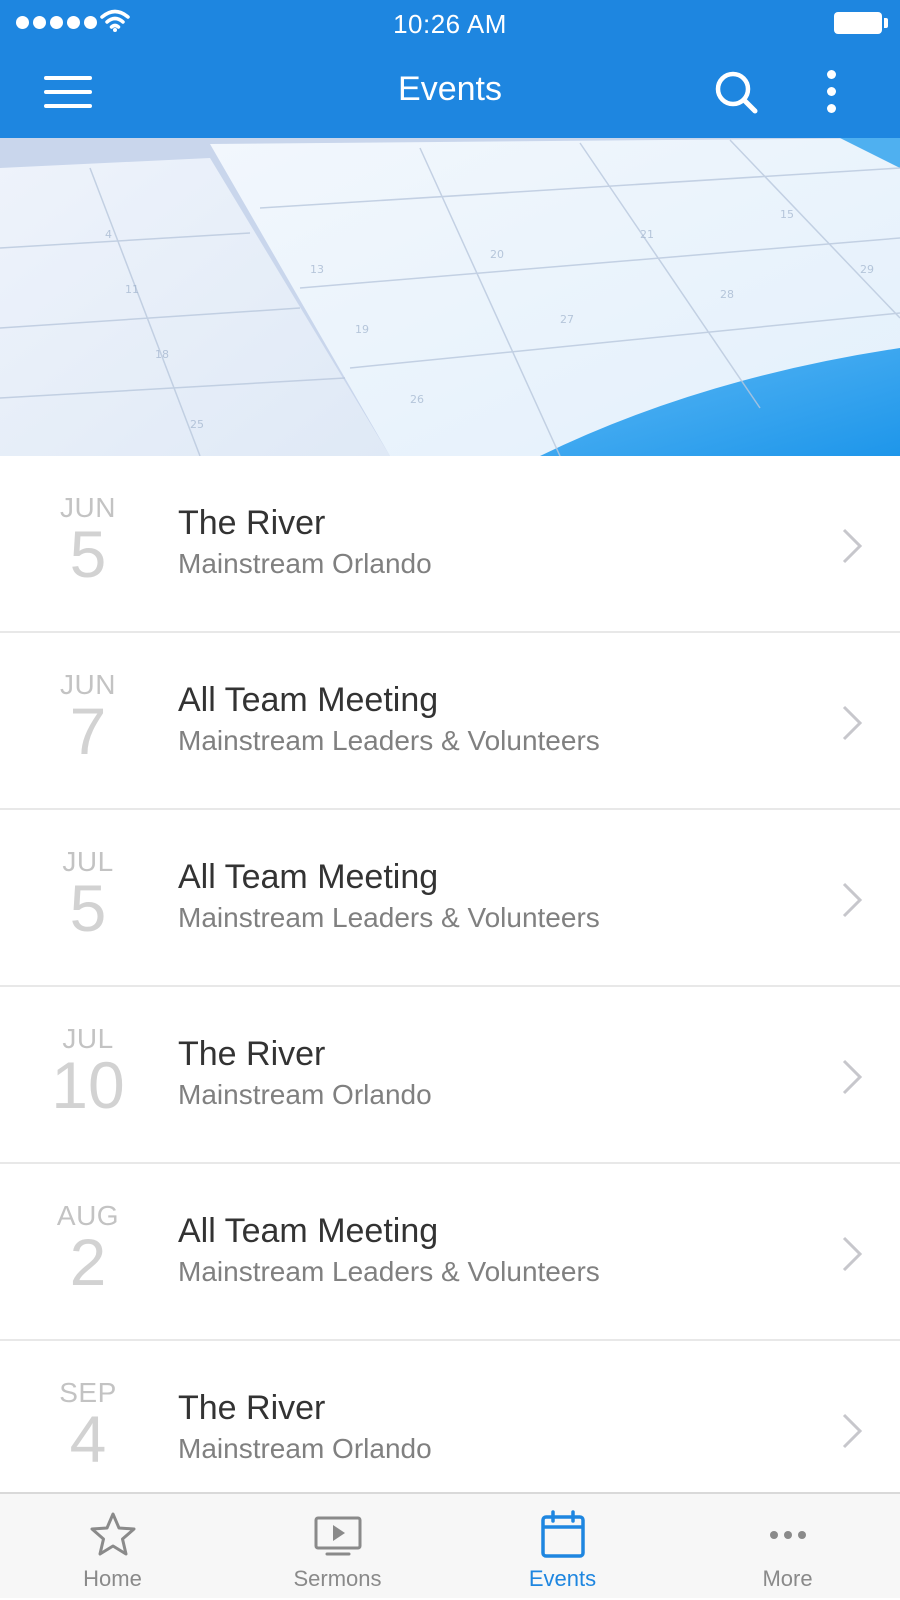  What do you see at coordinates (450, 1075) in the screenshot?
I see `event-row: JUL 10 The River Mainstream Orlando` at bounding box center [450, 1075].